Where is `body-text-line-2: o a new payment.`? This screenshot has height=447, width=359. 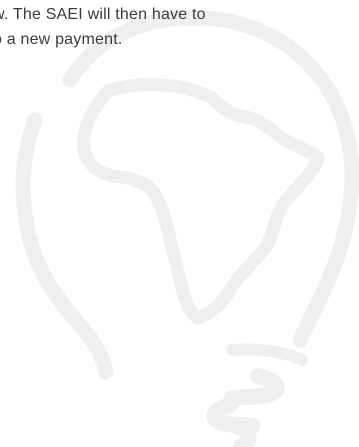 body-text-line-2: o a new payment. is located at coordinates (61, 39).